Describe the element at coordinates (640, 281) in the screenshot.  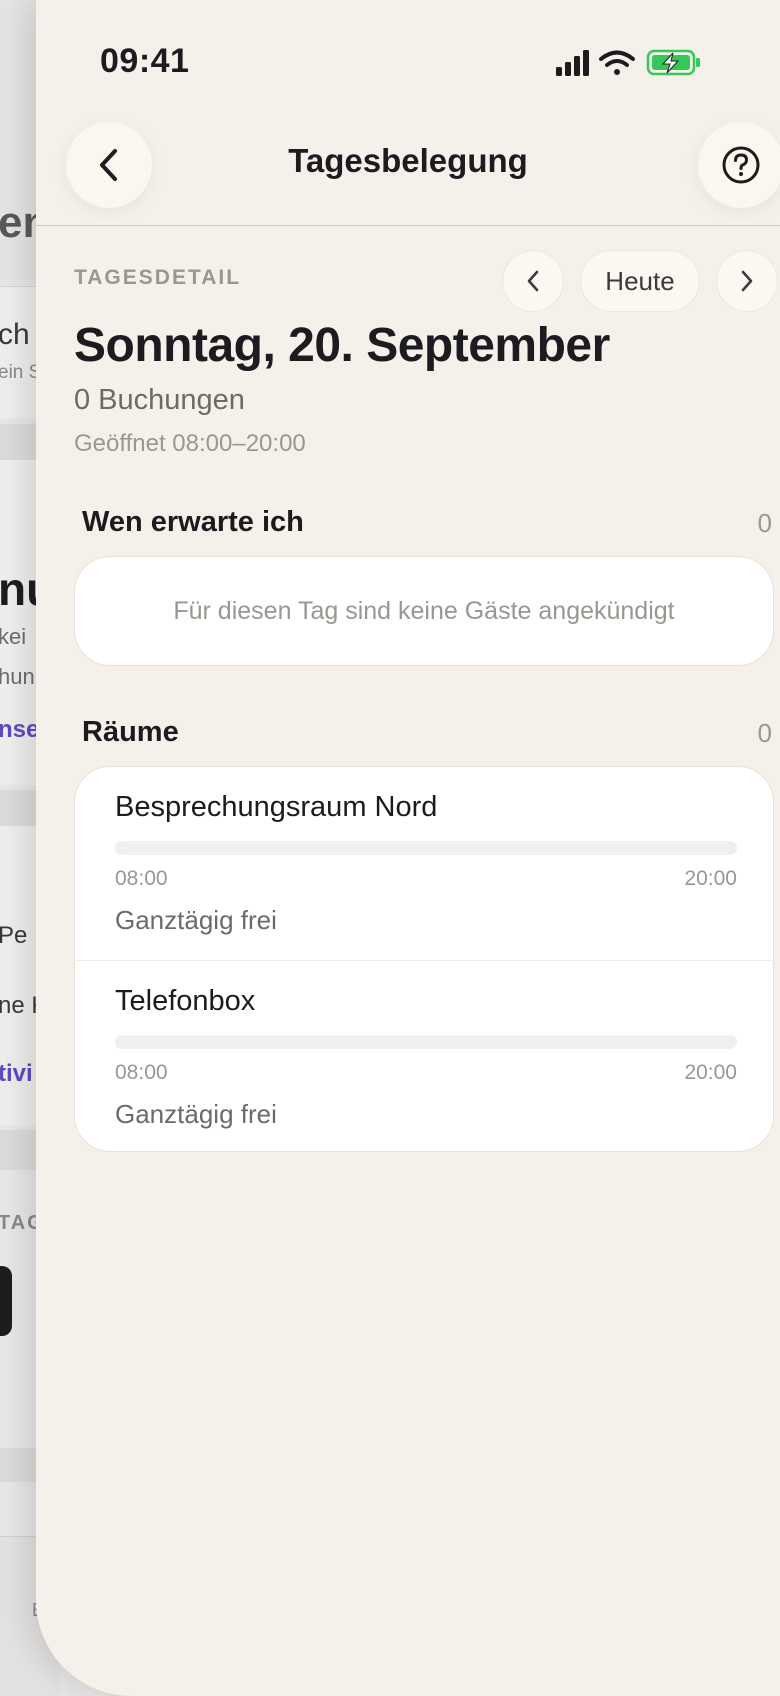
I see `today-button: Heute` at that location.